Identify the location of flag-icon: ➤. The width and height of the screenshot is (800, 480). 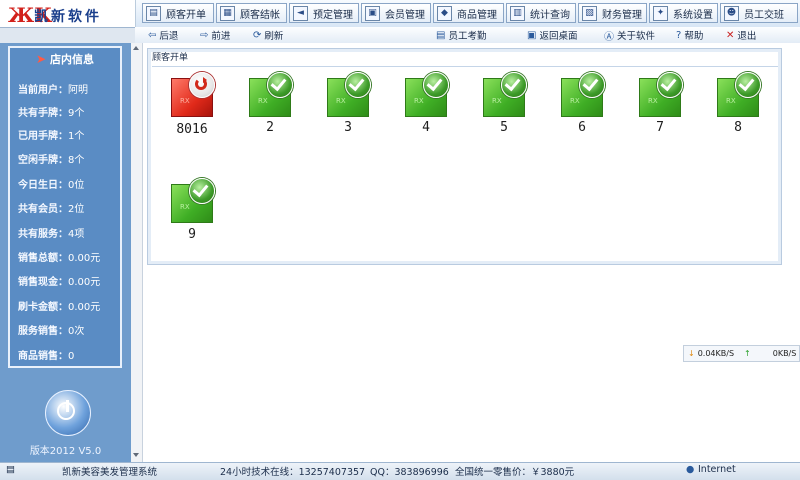
(41, 59).